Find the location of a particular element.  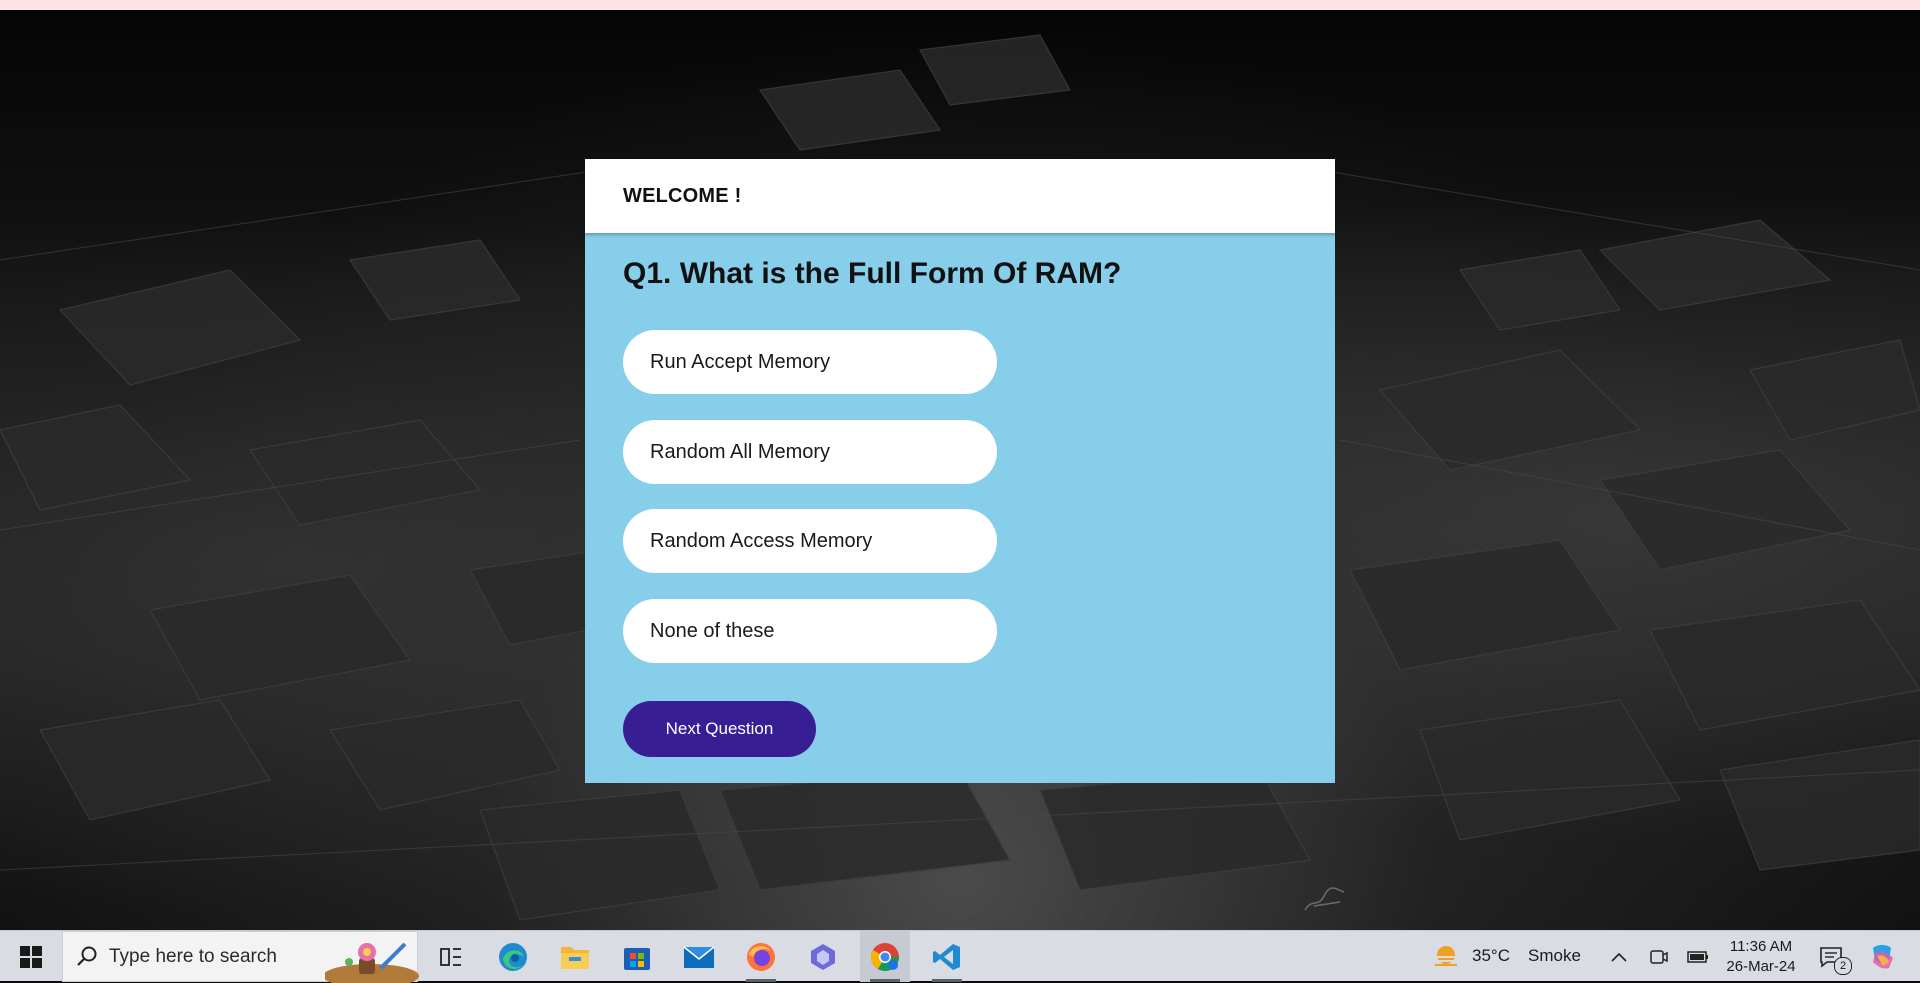

edge-icon is located at coordinates (513, 956).